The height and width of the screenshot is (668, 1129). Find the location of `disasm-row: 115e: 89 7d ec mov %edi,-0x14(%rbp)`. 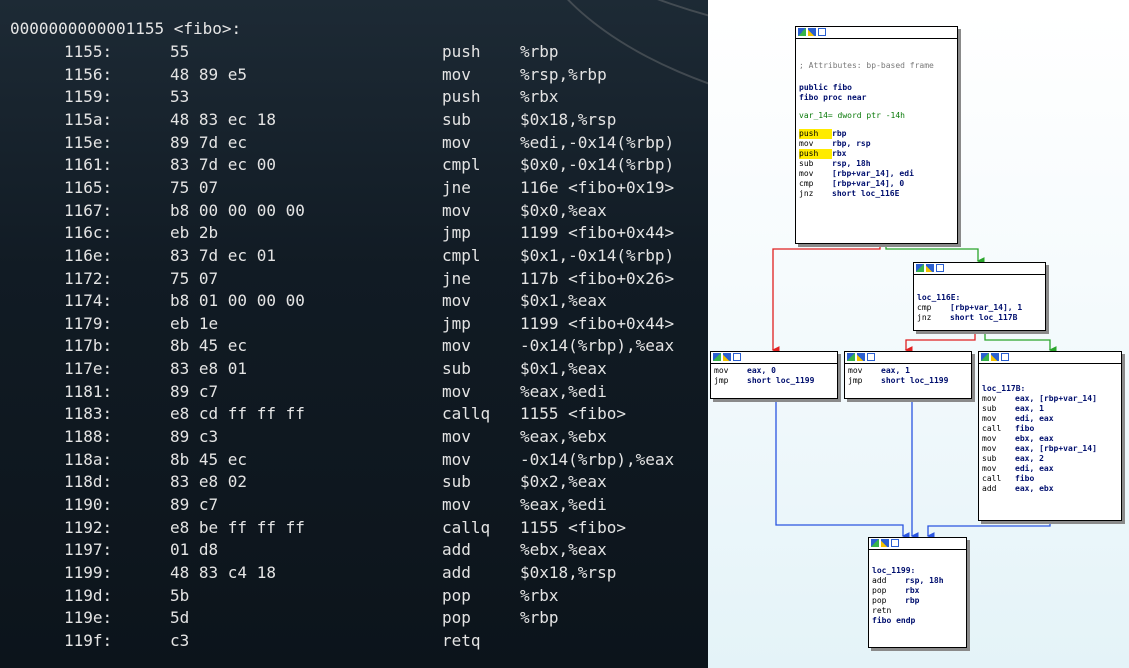

disasm-row: 115e: 89 7d ec mov %edi,-0x14(%rbp) is located at coordinates (354, 143).